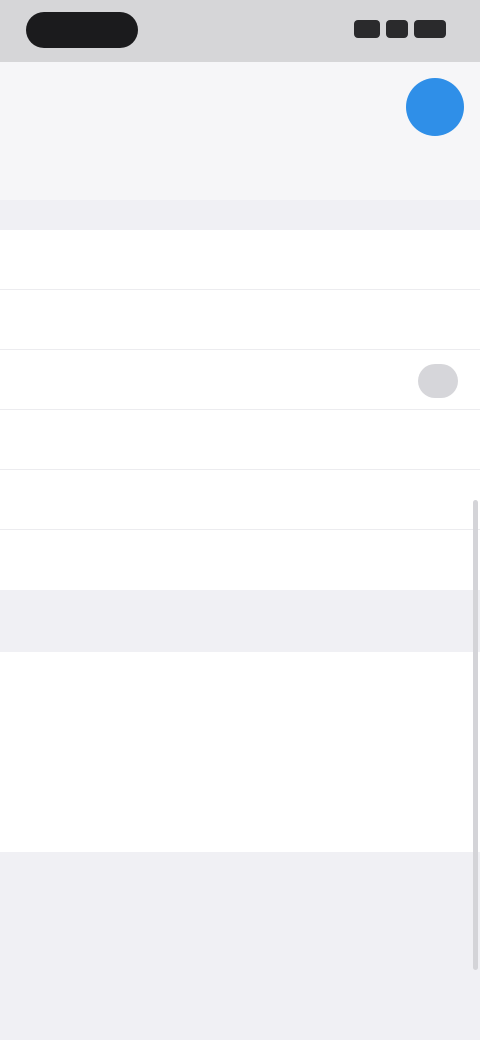  I want to click on status-icons, so click(400, 29).